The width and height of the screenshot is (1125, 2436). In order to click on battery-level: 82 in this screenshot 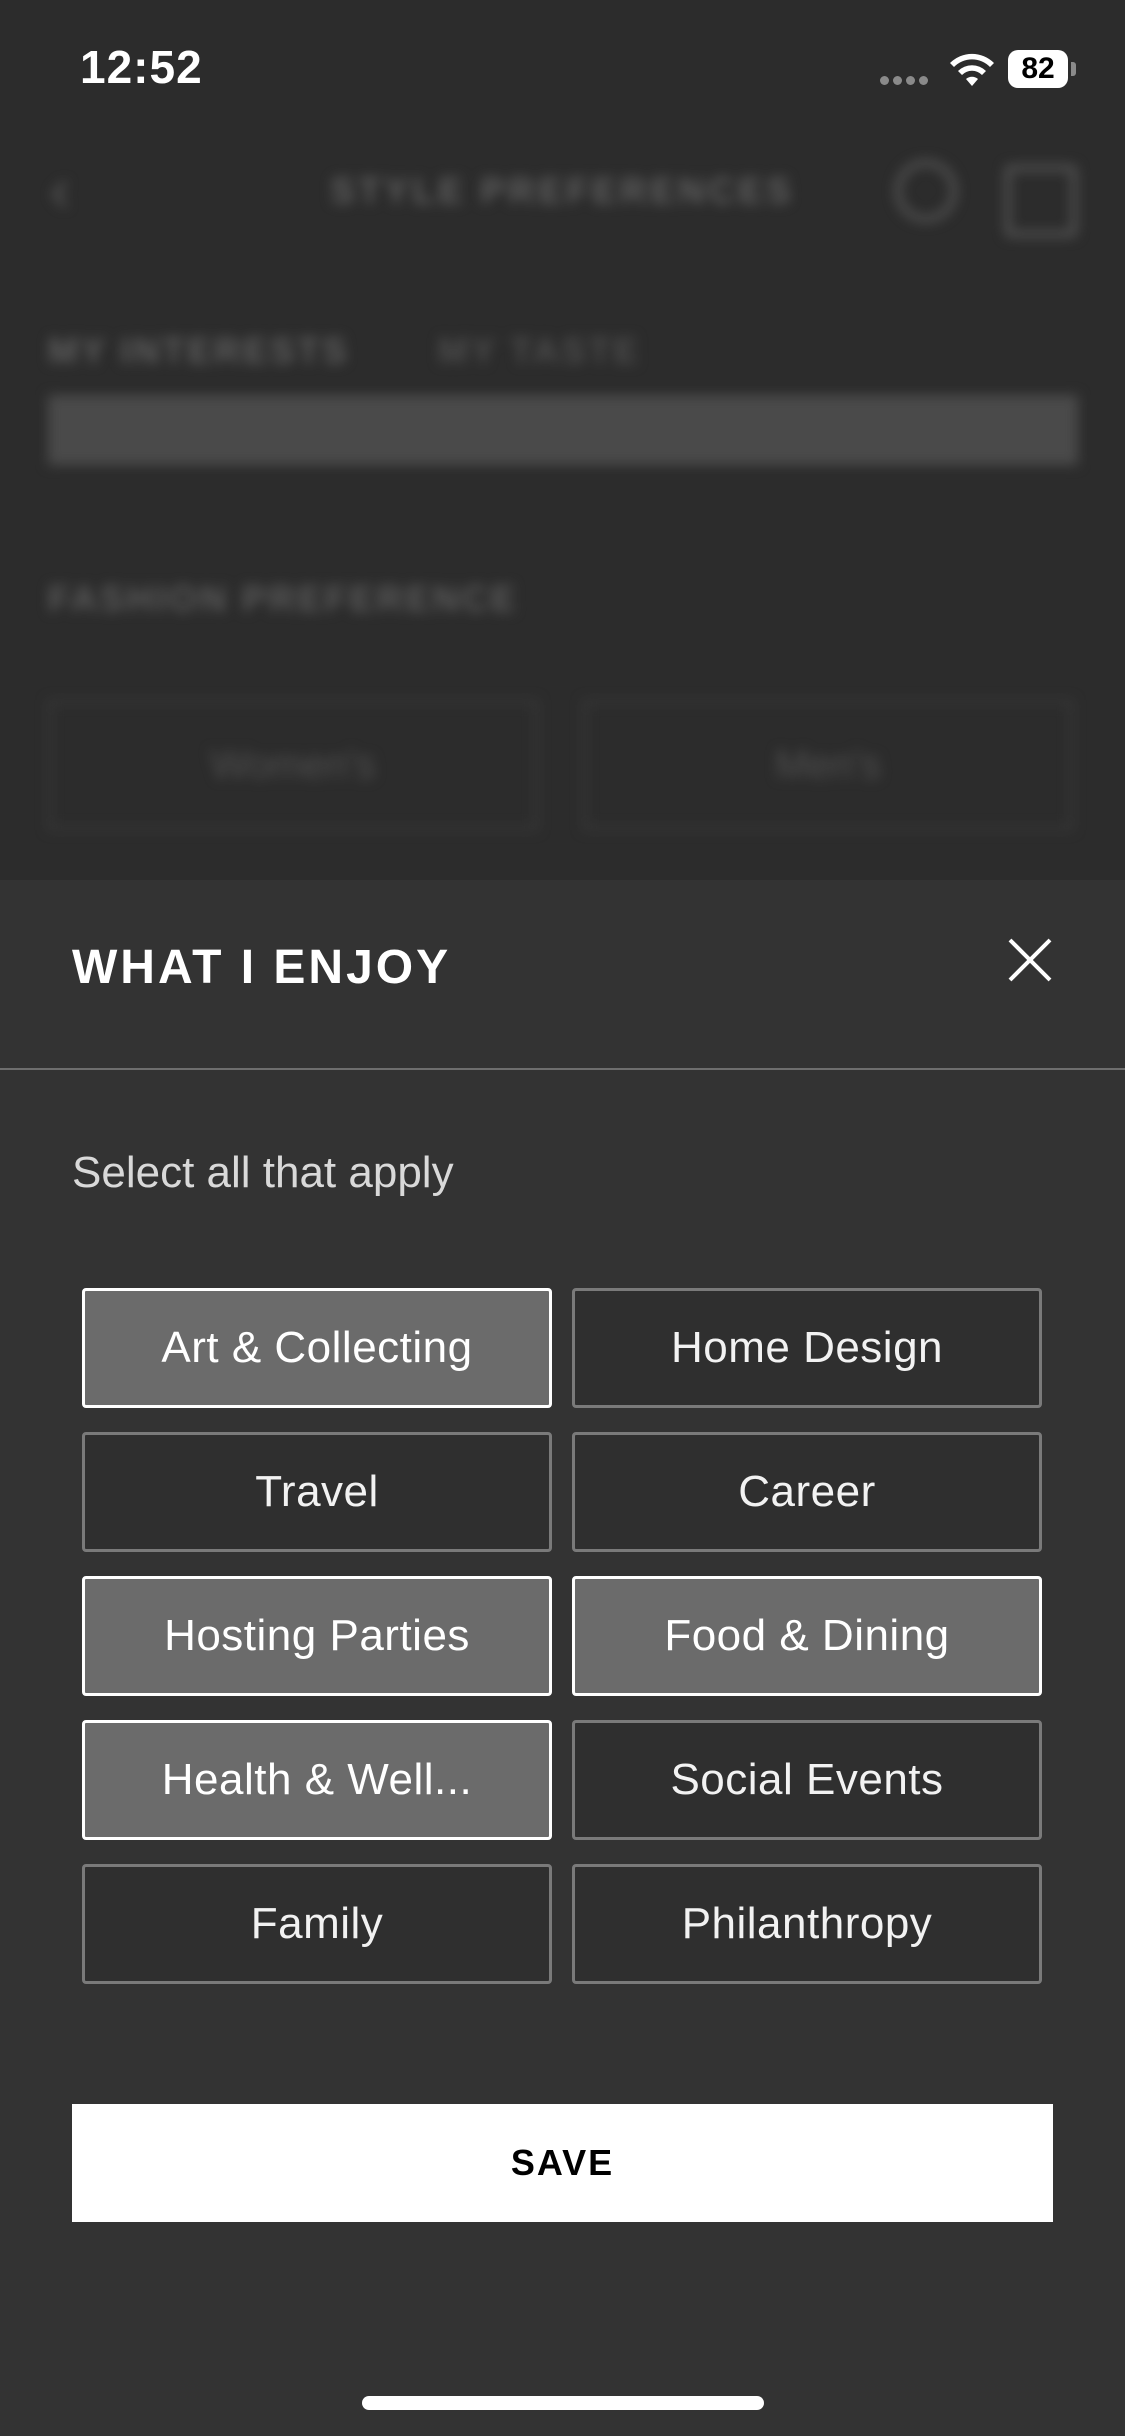, I will do `click(1038, 69)`.